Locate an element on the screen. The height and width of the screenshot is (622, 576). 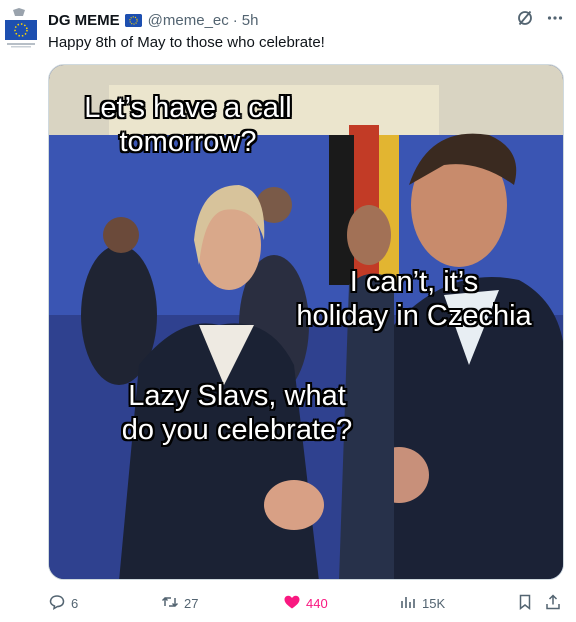
share-icon is located at coordinates (553, 603).